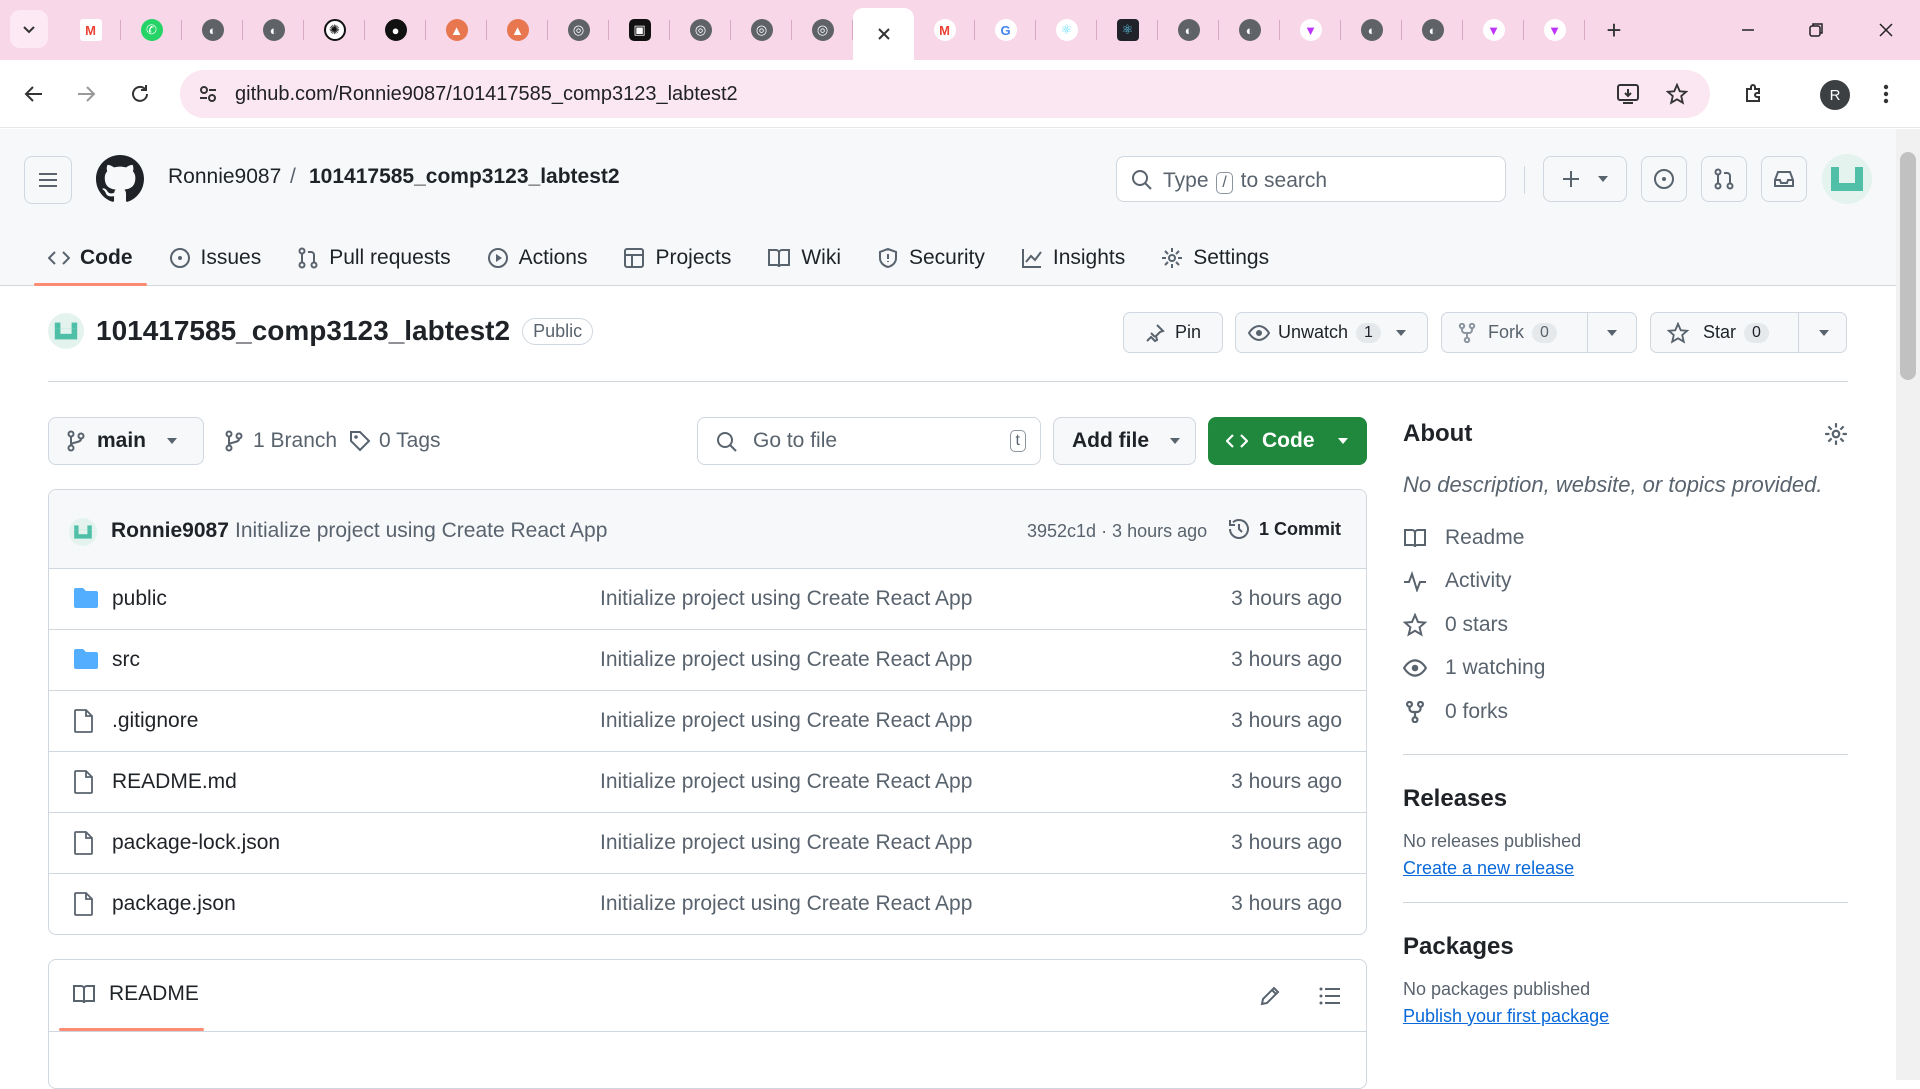 The image size is (1920, 1089). I want to click on pin-button: Pin, so click(1173, 332).